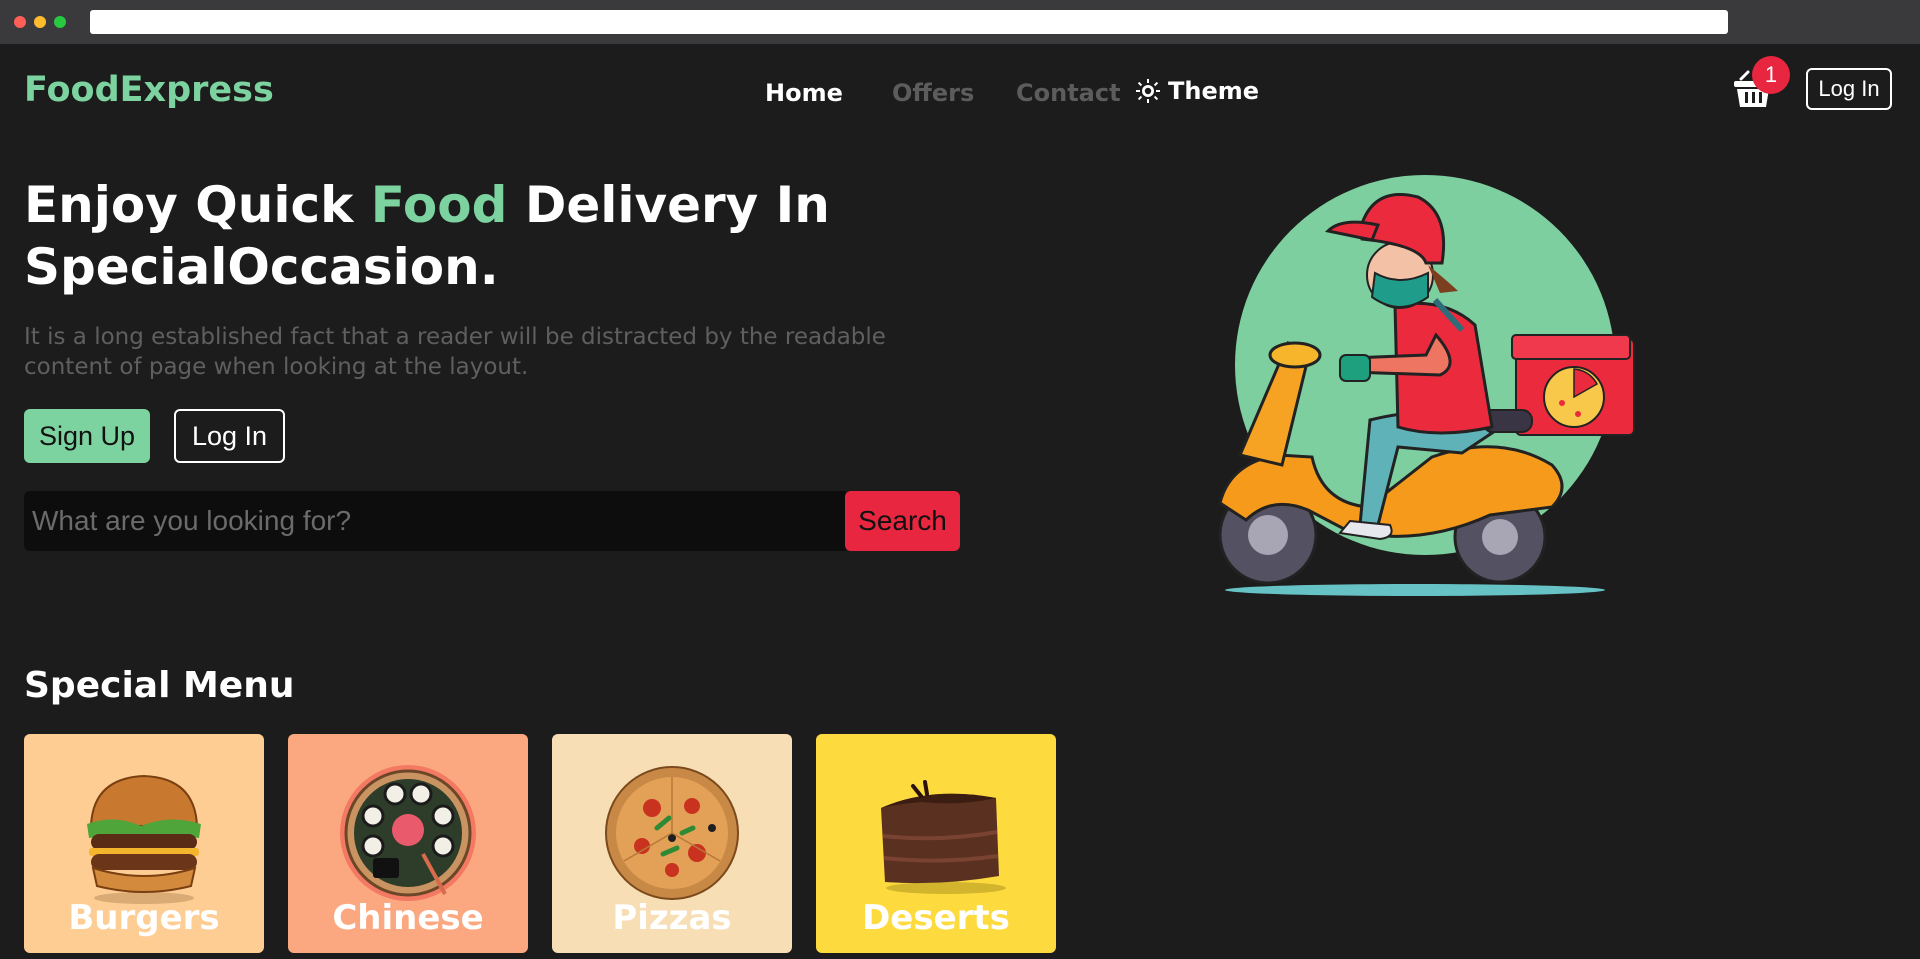  Describe the element at coordinates (1148, 91) in the screenshot. I see `sun-icon` at that location.